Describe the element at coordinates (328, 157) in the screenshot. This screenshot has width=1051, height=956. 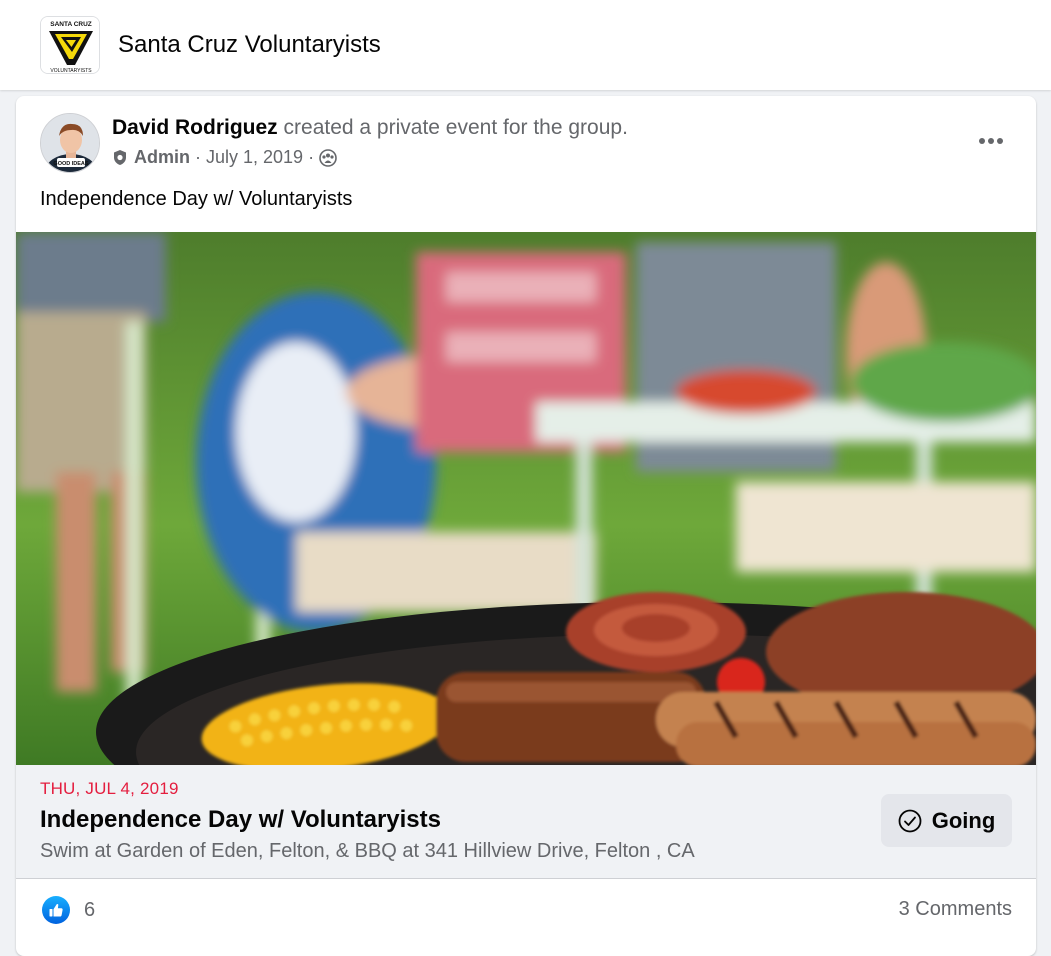
I see `audience-group-icon` at that location.